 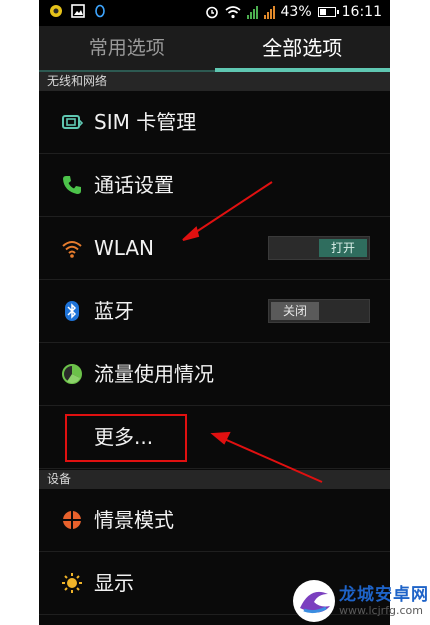 What do you see at coordinates (343, 248) in the screenshot?
I see `toggle-knob: 打开` at bounding box center [343, 248].